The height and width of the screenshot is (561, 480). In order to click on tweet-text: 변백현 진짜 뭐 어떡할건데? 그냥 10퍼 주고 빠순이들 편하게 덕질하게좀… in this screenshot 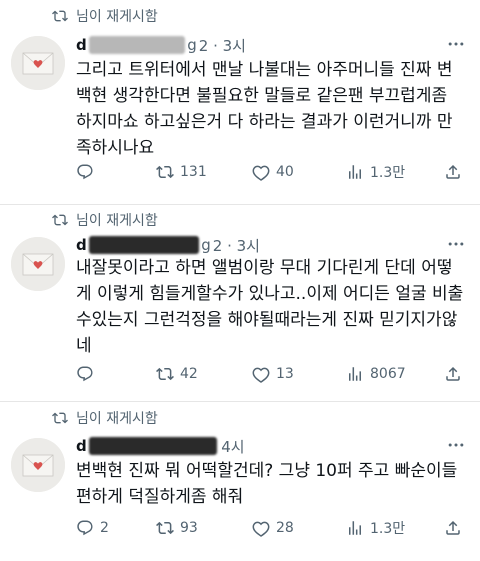, I will do `click(267, 484)`.